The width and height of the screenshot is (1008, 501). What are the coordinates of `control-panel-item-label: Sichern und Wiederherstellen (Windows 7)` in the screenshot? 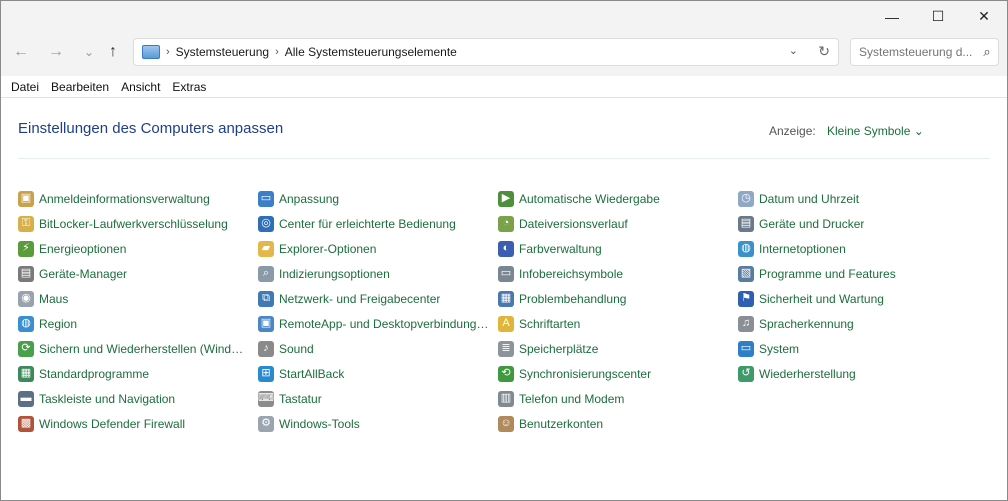 It's located at (144, 349).